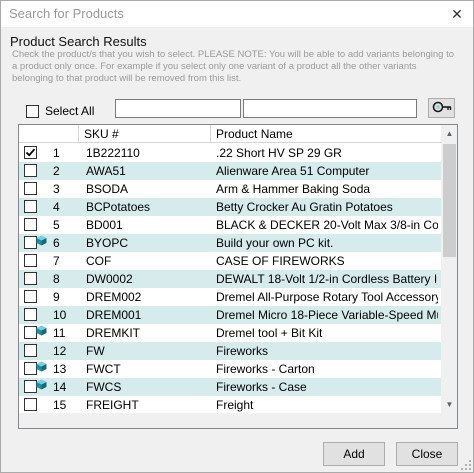 The image size is (474, 473). Describe the element at coordinates (235, 405) in the screenshot. I see `row-product-name: Freight` at that location.